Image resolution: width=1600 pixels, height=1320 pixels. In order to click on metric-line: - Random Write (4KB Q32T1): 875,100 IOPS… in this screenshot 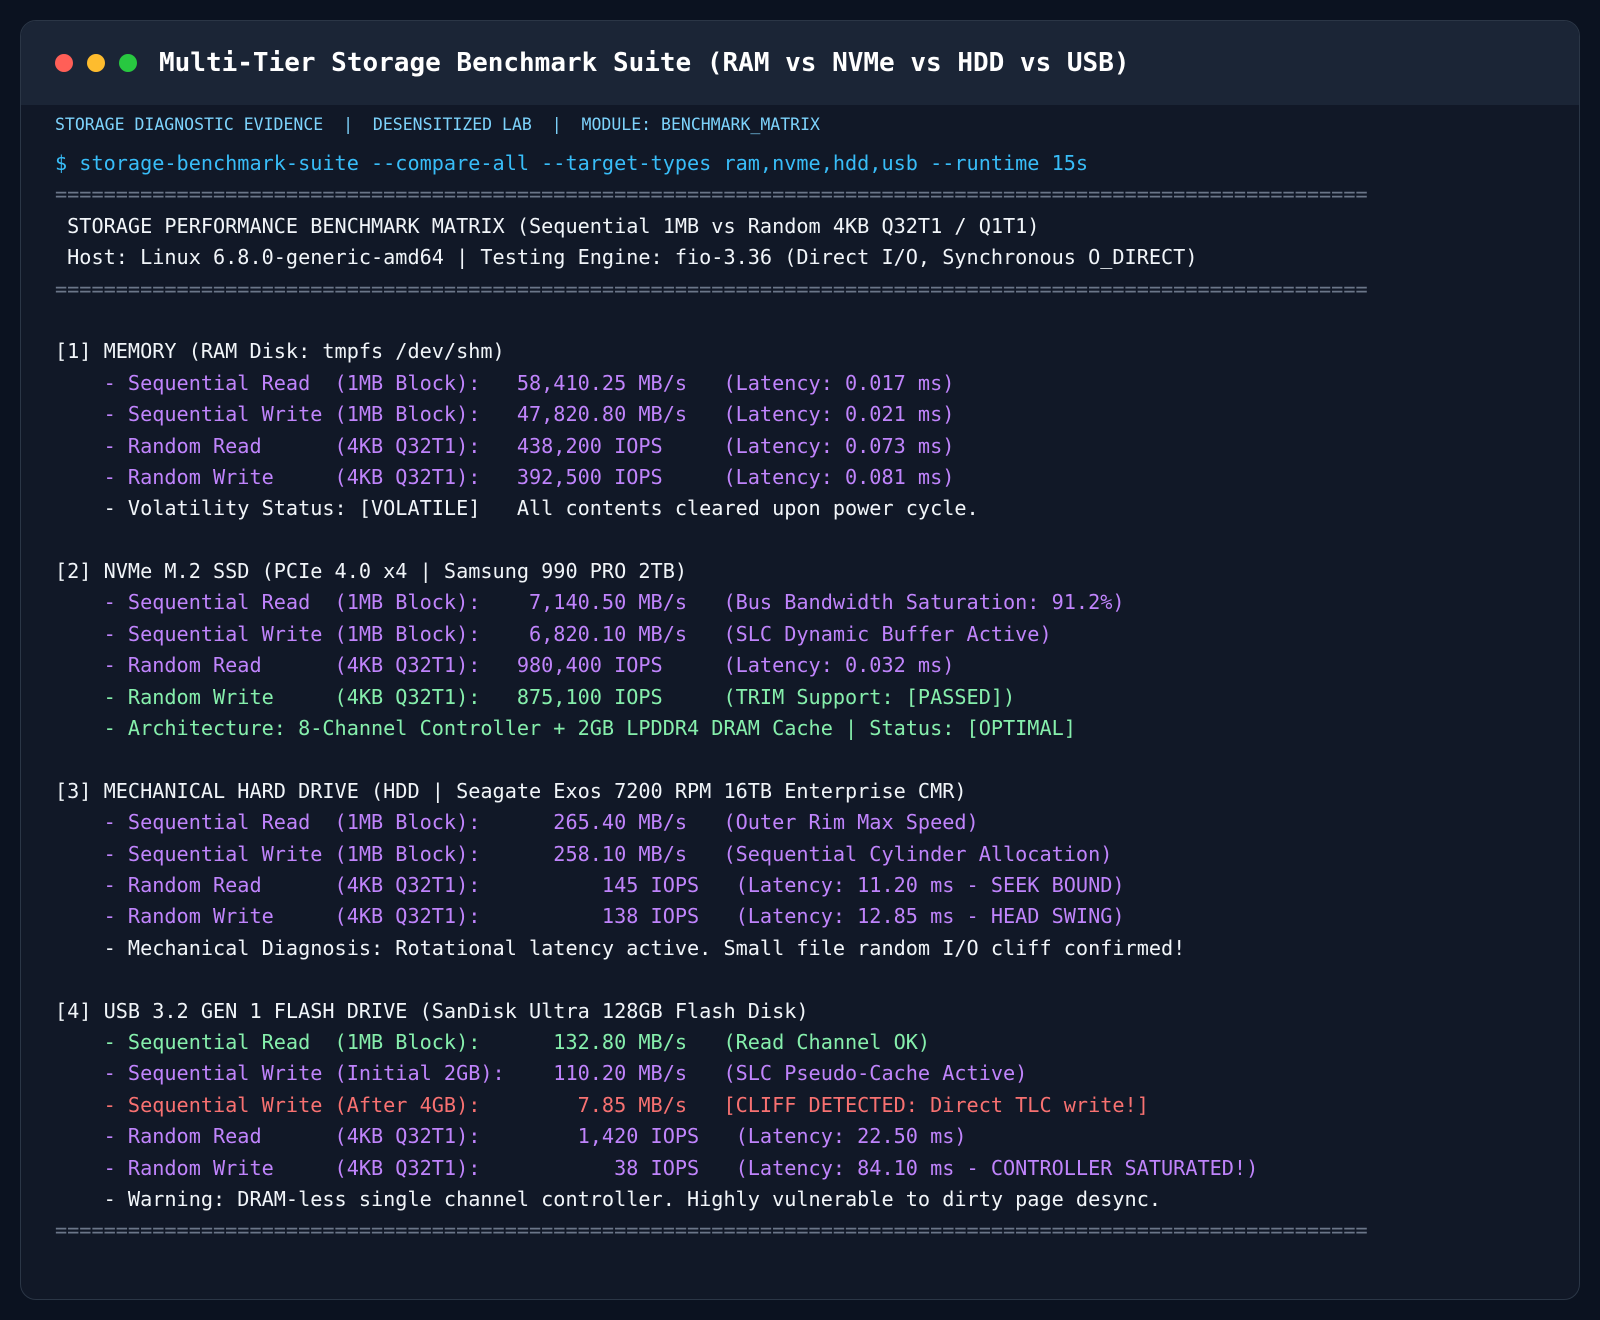, I will do `click(535, 696)`.